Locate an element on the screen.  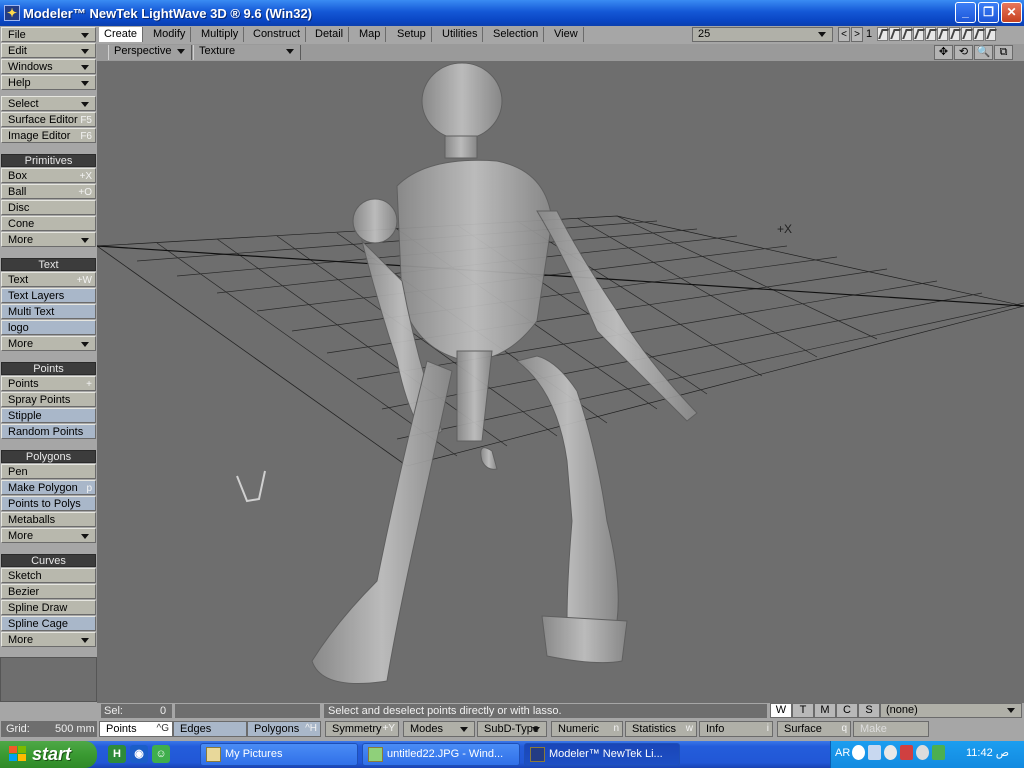
tab-setup: Setup is located at coordinates (412, 34).